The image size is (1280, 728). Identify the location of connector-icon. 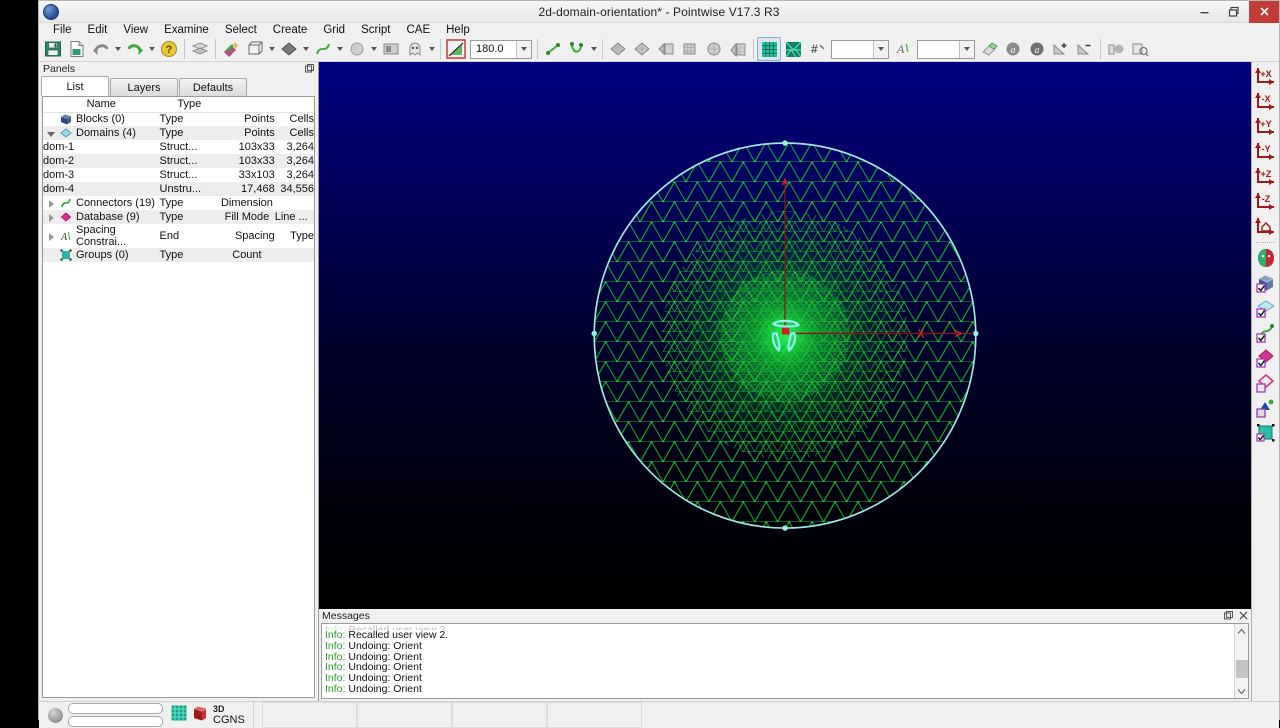
(323, 49).